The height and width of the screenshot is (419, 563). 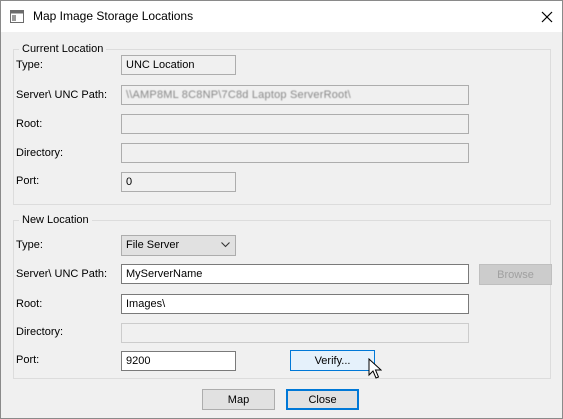 What do you see at coordinates (238, 95) in the screenshot?
I see `current-server-value: \\AMP8ML 8C8NP\7C8d Laptop ServerRoot\` at bounding box center [238, 95].